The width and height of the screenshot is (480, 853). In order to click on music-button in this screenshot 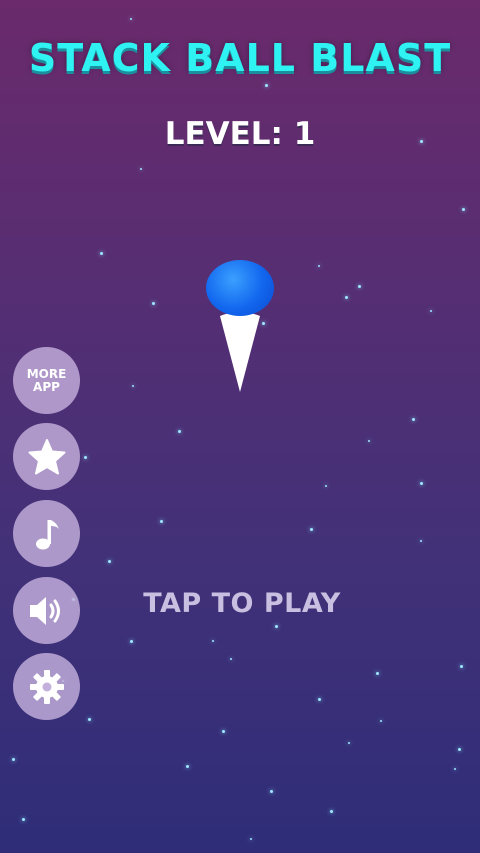, I will do `click(46, 533)`.